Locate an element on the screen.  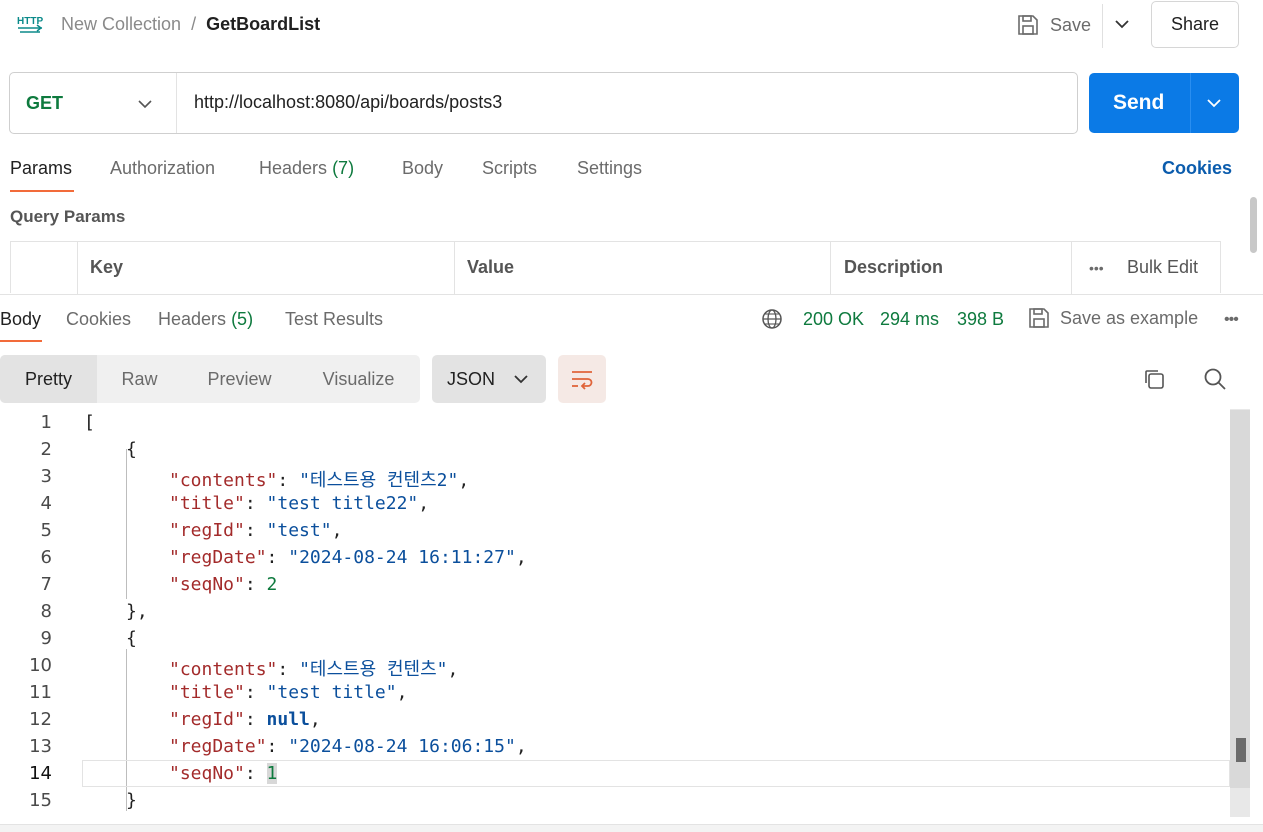
code-line: 9 { is located at coordinates (615, 638).